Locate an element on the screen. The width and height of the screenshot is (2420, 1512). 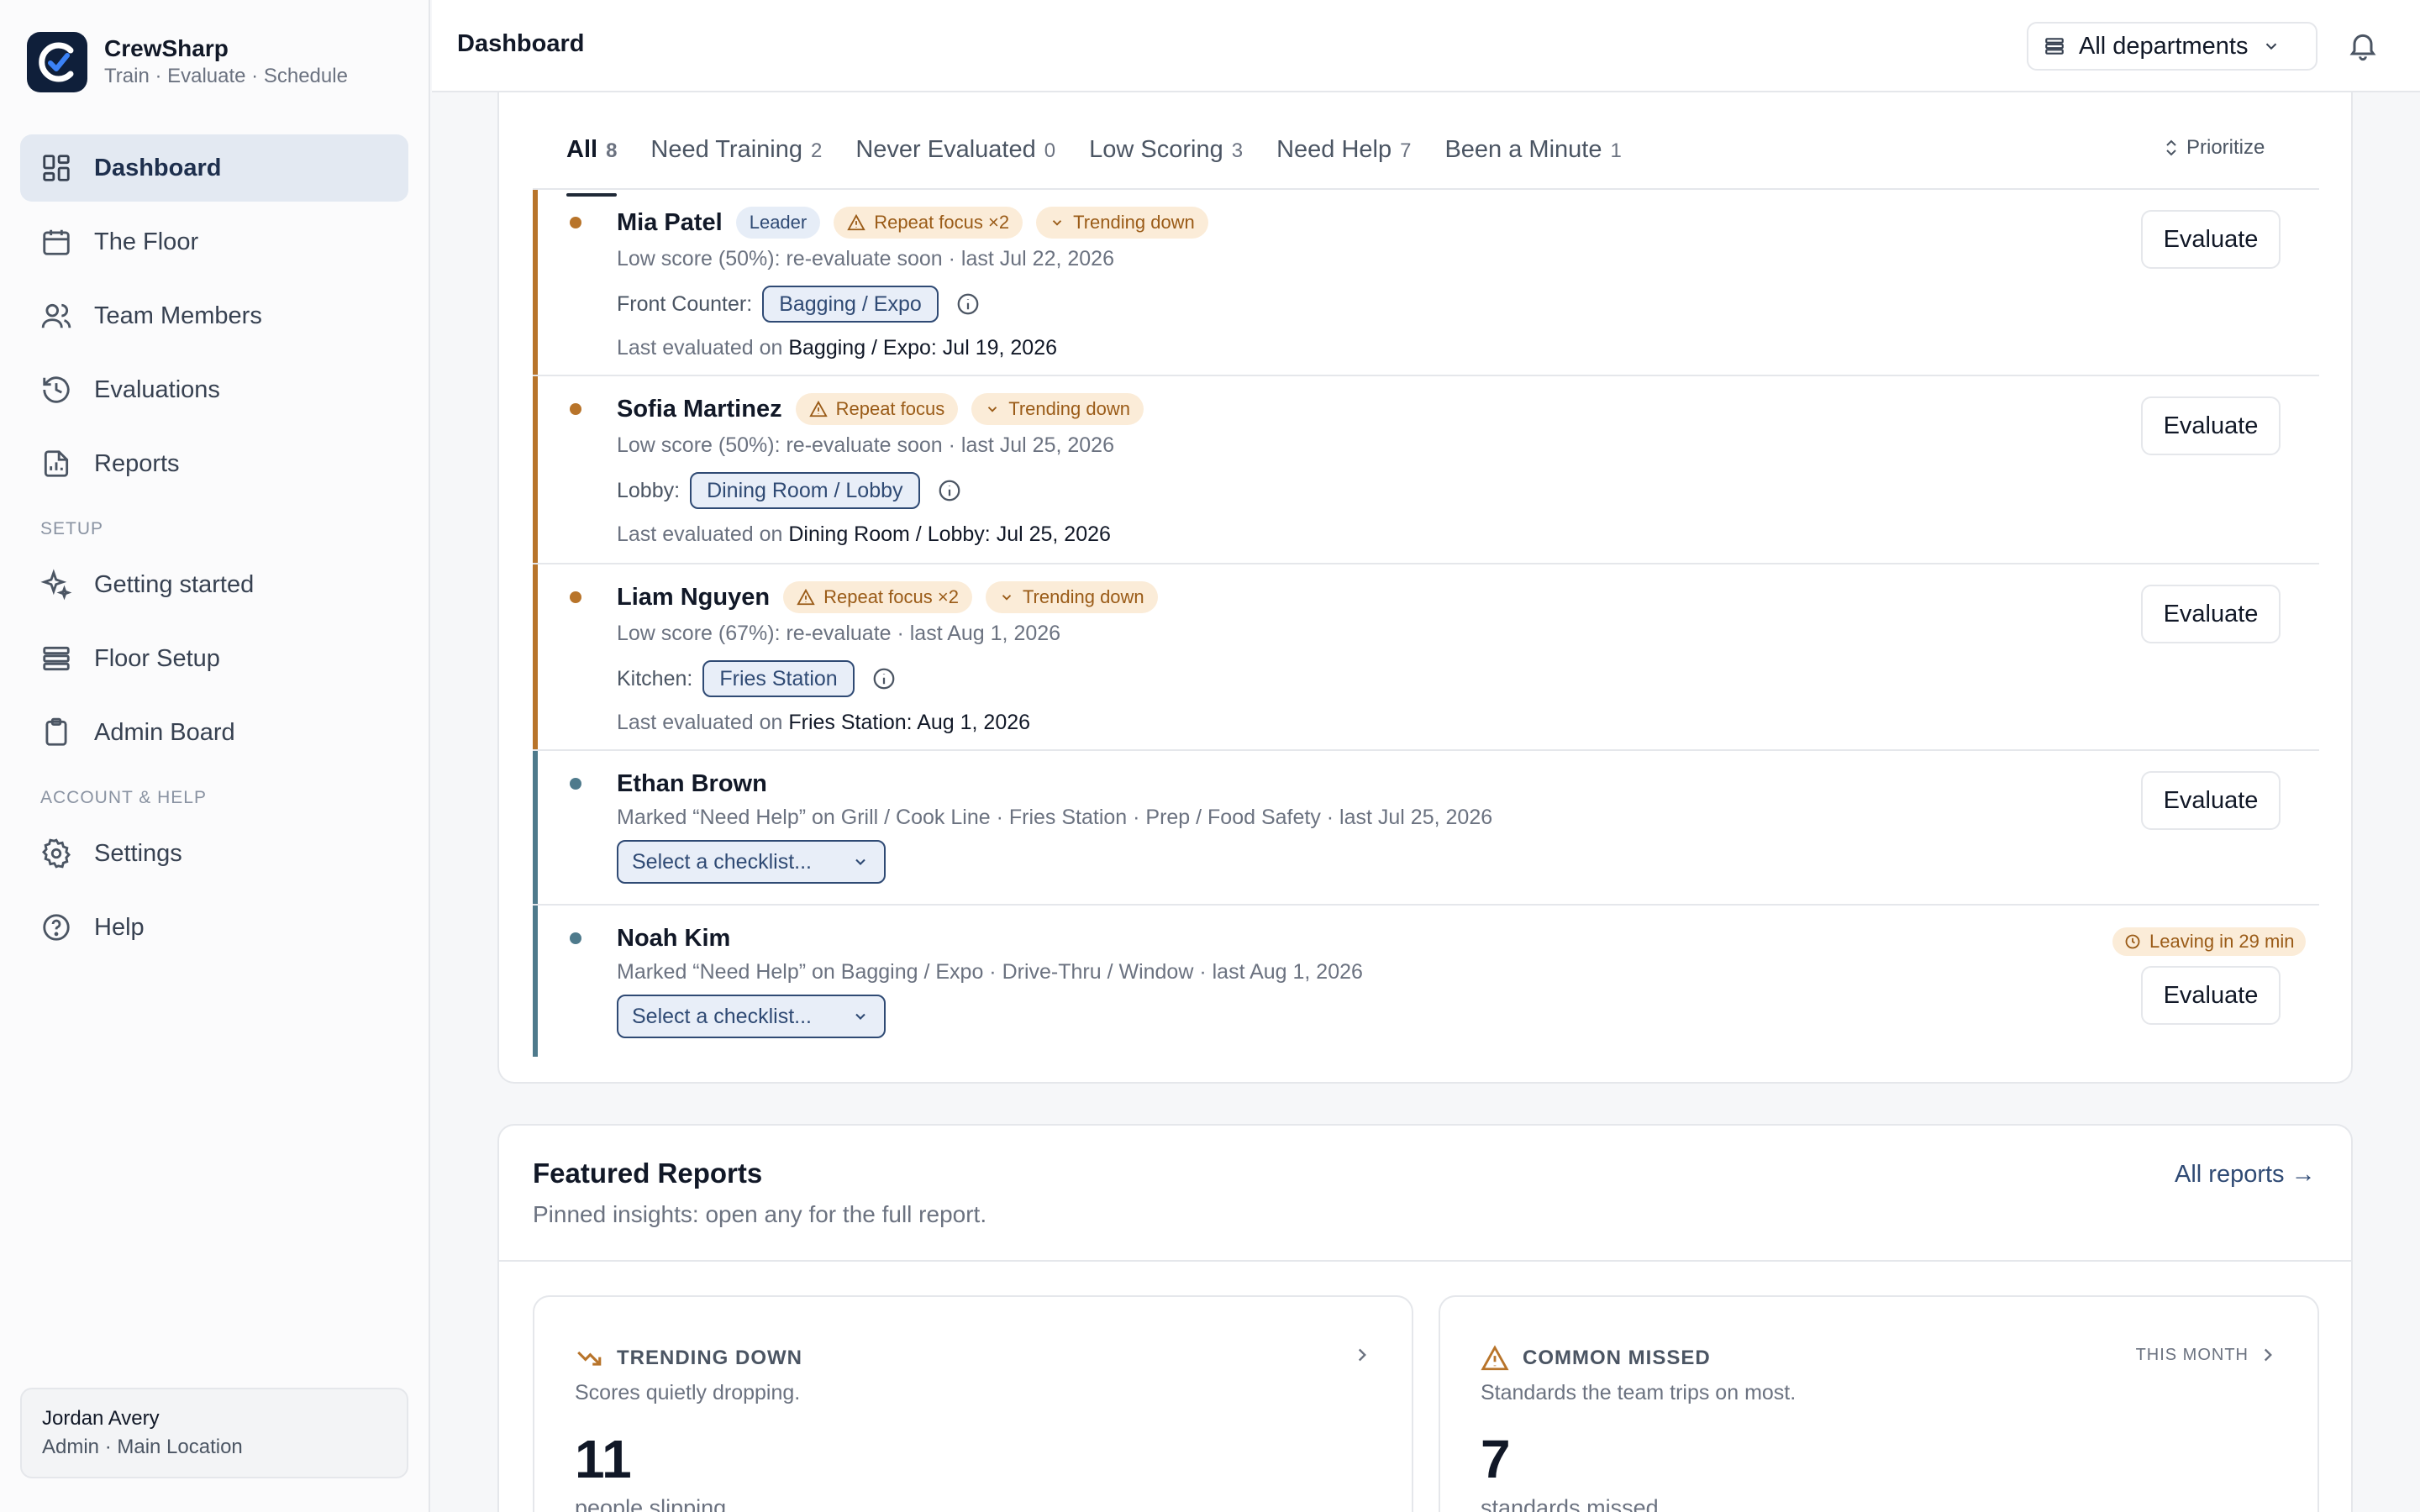
sidebar-item-the-floor: The Floor is located at coordinates (214, 242).